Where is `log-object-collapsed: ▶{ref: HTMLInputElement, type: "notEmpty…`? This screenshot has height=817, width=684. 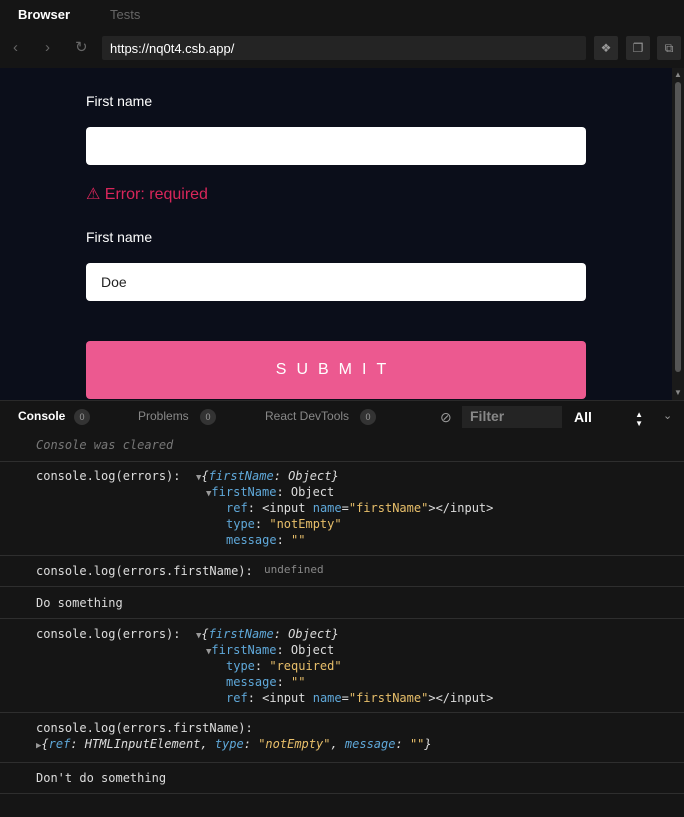
log-object-collapsed: ▶{ref: HTMLInputElement, type: "notEmpty… is located at coordinates (234, 744).